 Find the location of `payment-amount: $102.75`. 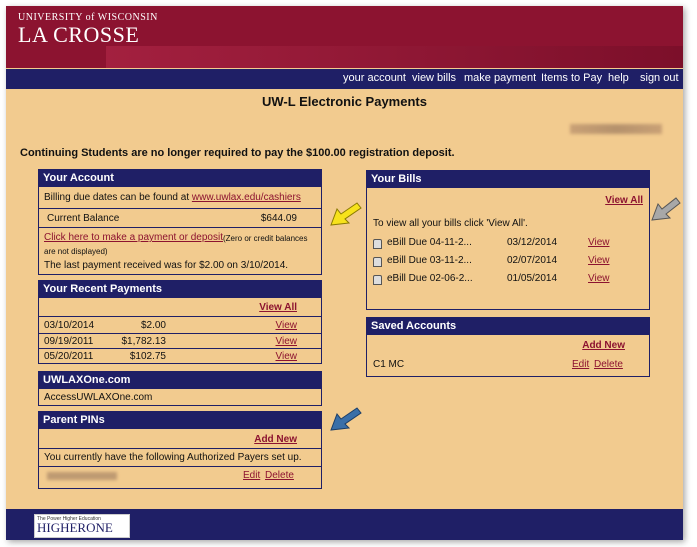

payment-amount: $102.75 is located at coordinates (147, 356).